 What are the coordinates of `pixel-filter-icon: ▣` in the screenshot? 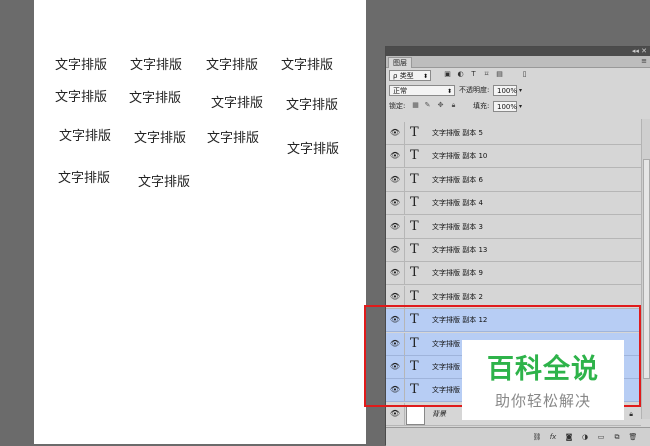 It's located at (447, 74).